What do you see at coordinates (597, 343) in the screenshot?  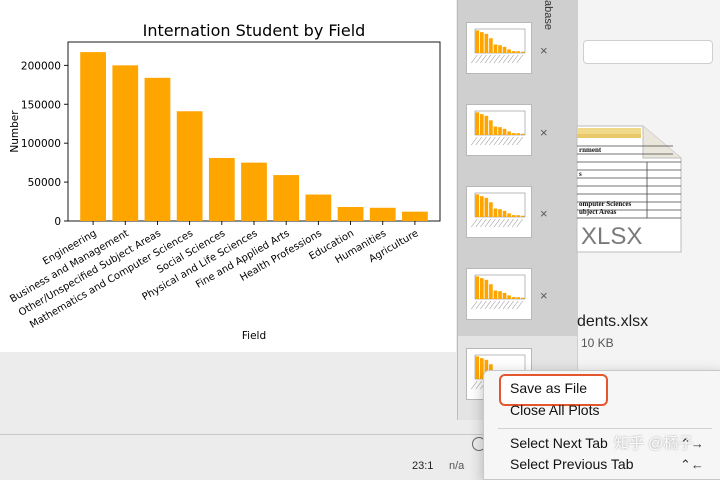 I see `file-size: 10 KB` at bounding box center [597, 343].